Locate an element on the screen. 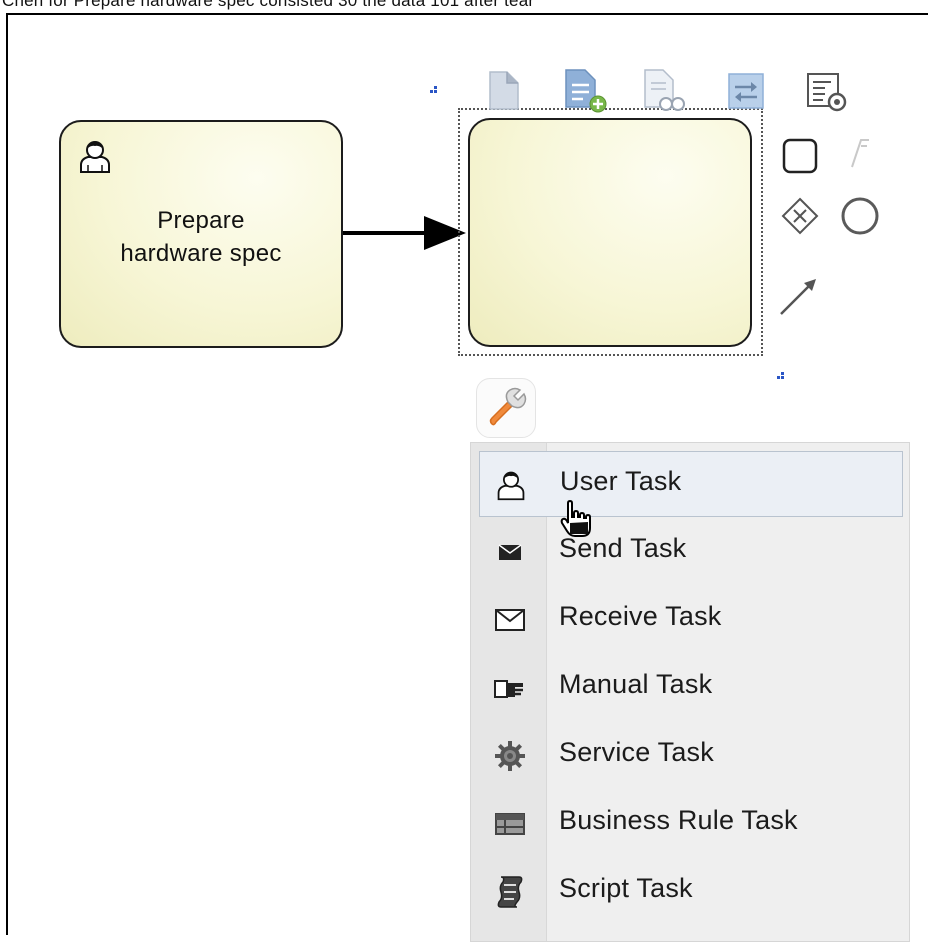 The width and height of the screenshot is (928, 942). mouse-pointer-icon is located at coordinates (578, 520).